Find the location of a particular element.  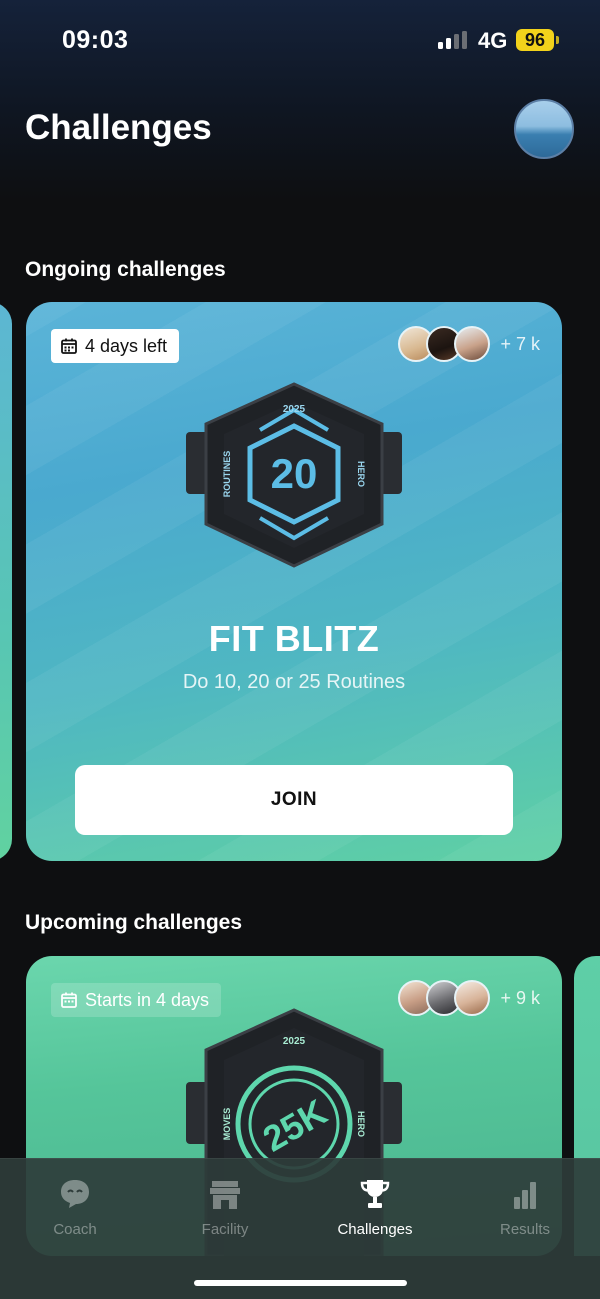

tab-label: Coach is located at coordinates (75, 1229).